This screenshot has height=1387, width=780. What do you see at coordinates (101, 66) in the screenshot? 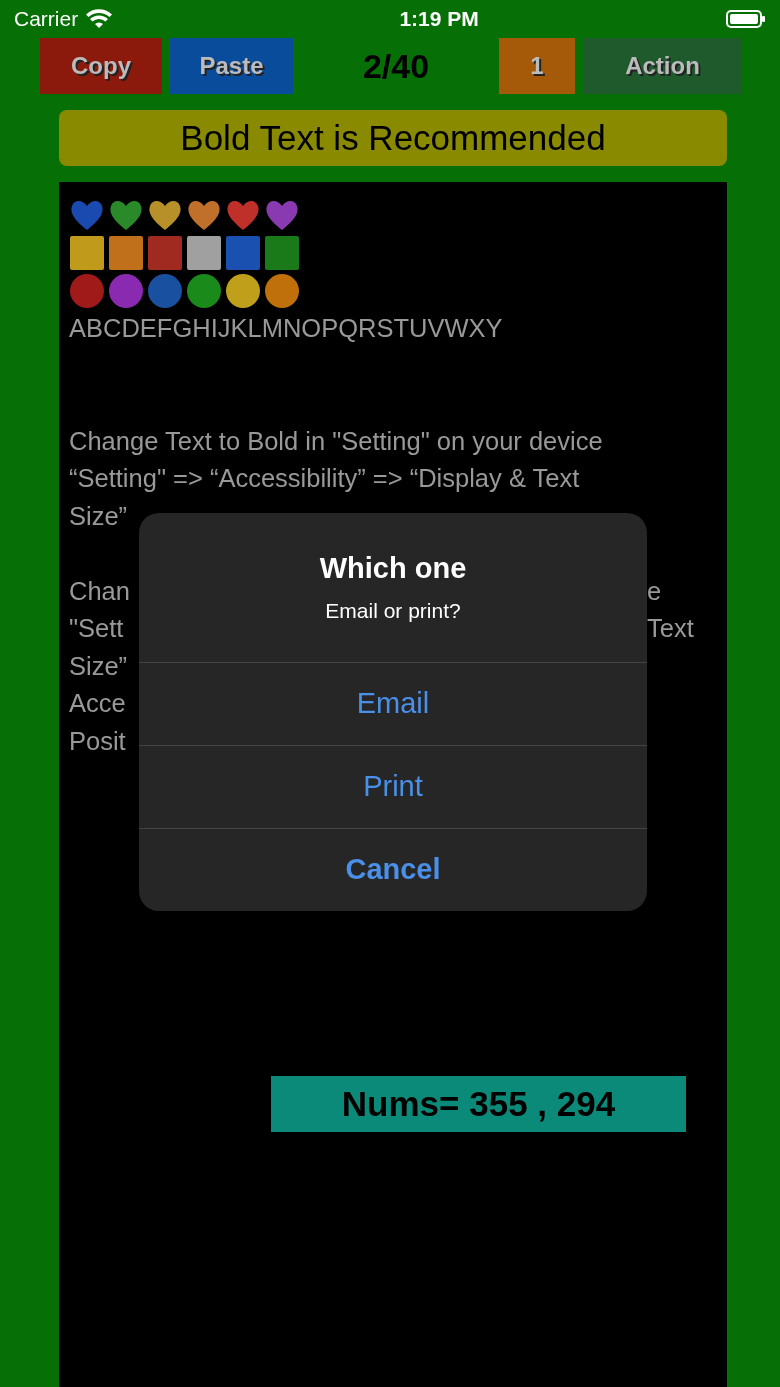
I see `toolbar-button: Copy` at bounding box center [101, 66].